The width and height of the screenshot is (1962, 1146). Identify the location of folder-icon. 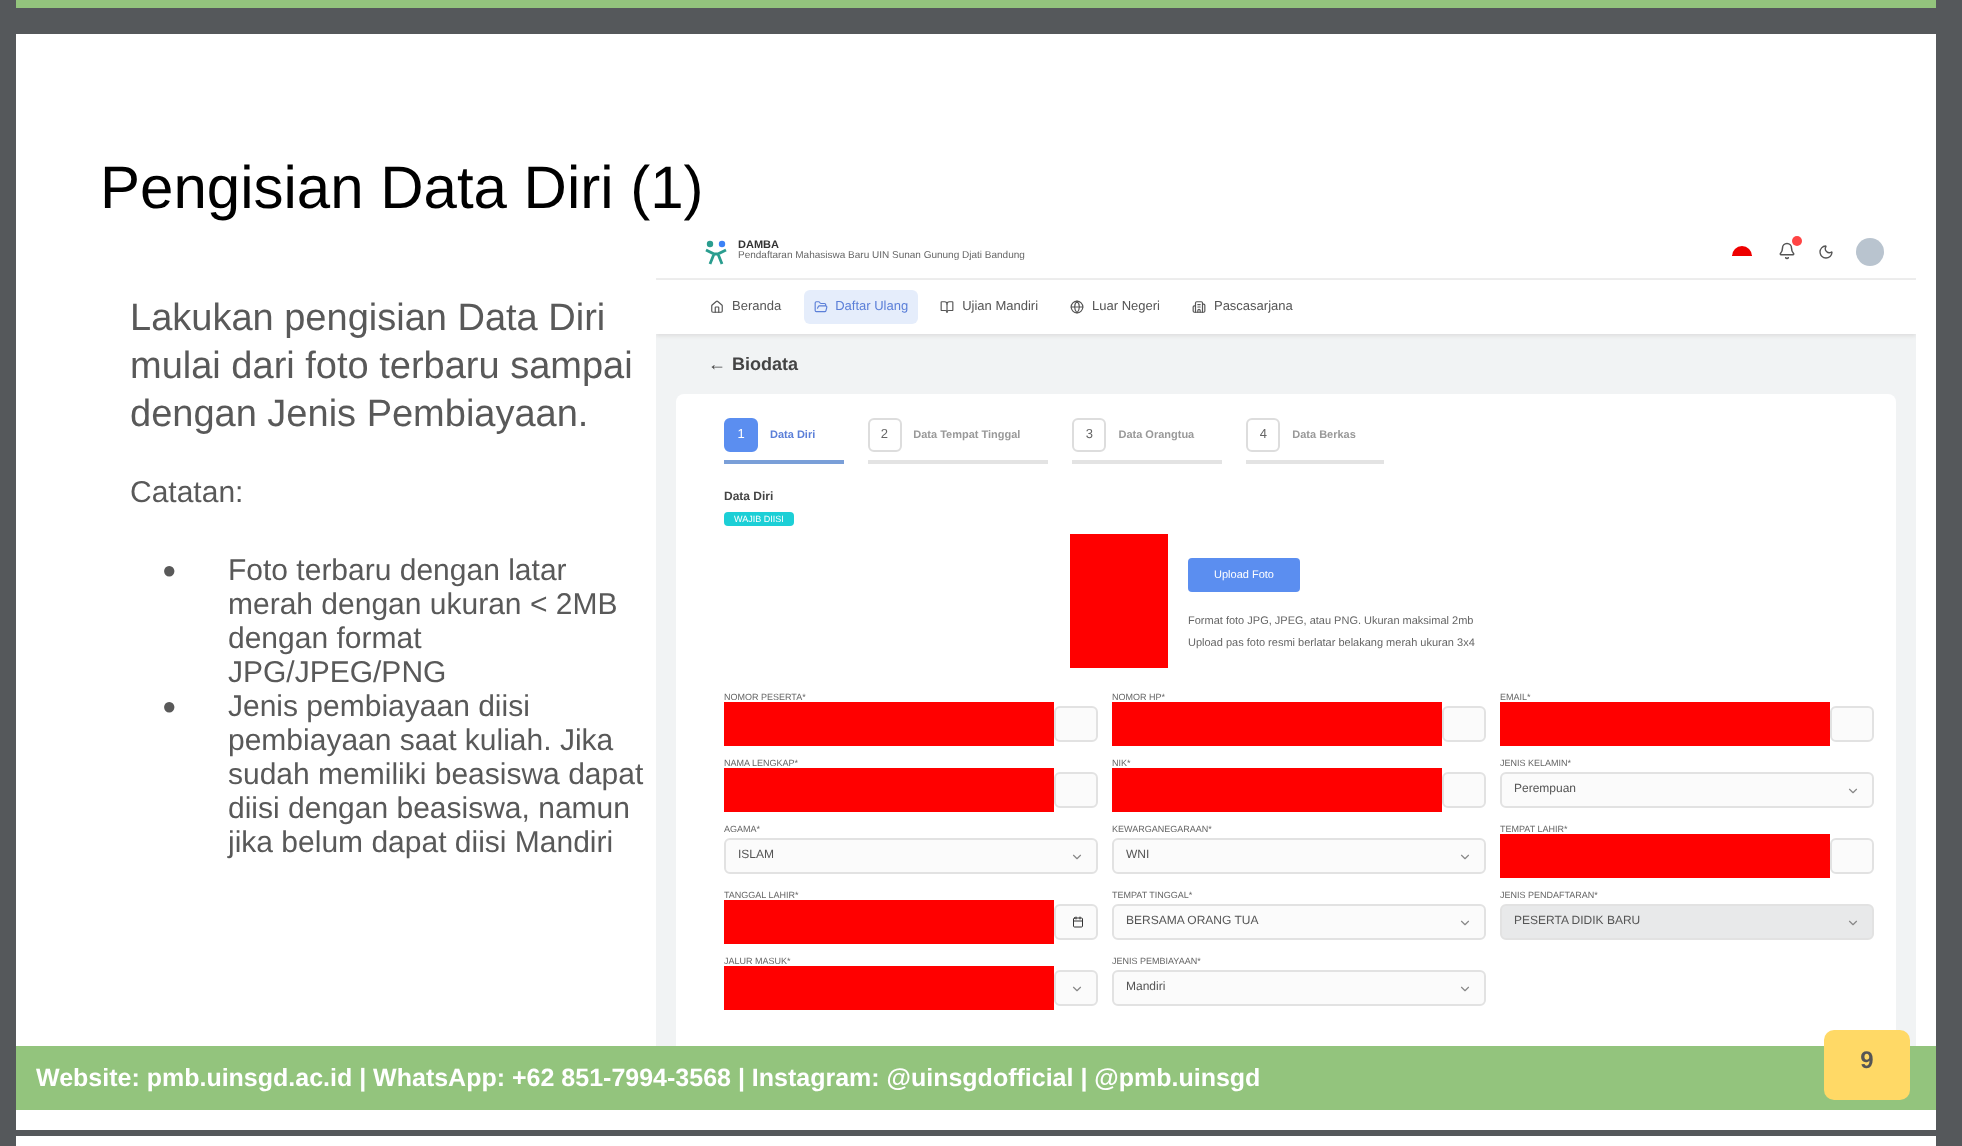
(820, 307).